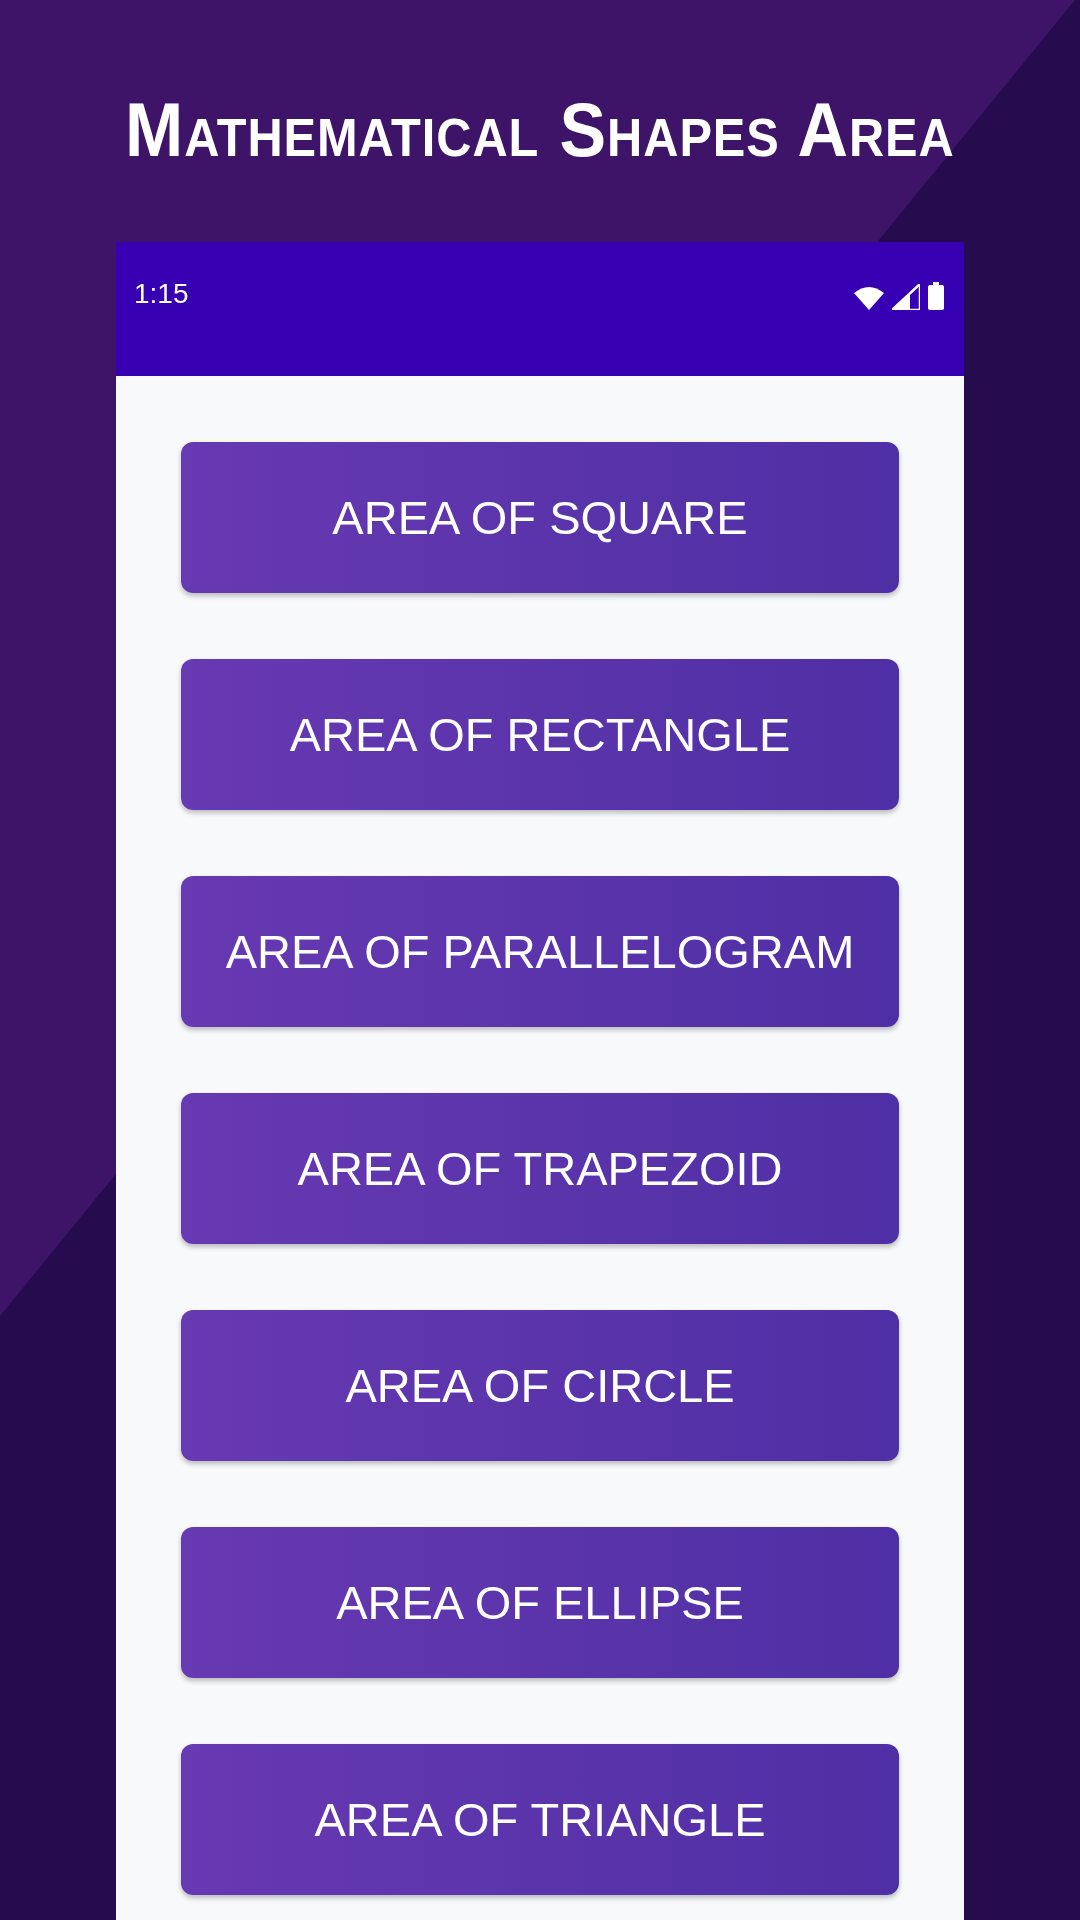 This screenshot has width=1080, height=1920. Describe the element at coordinates (540, 734) in the screenshot. I see `shape-button: AREA OF RECTANGLE` at that location.